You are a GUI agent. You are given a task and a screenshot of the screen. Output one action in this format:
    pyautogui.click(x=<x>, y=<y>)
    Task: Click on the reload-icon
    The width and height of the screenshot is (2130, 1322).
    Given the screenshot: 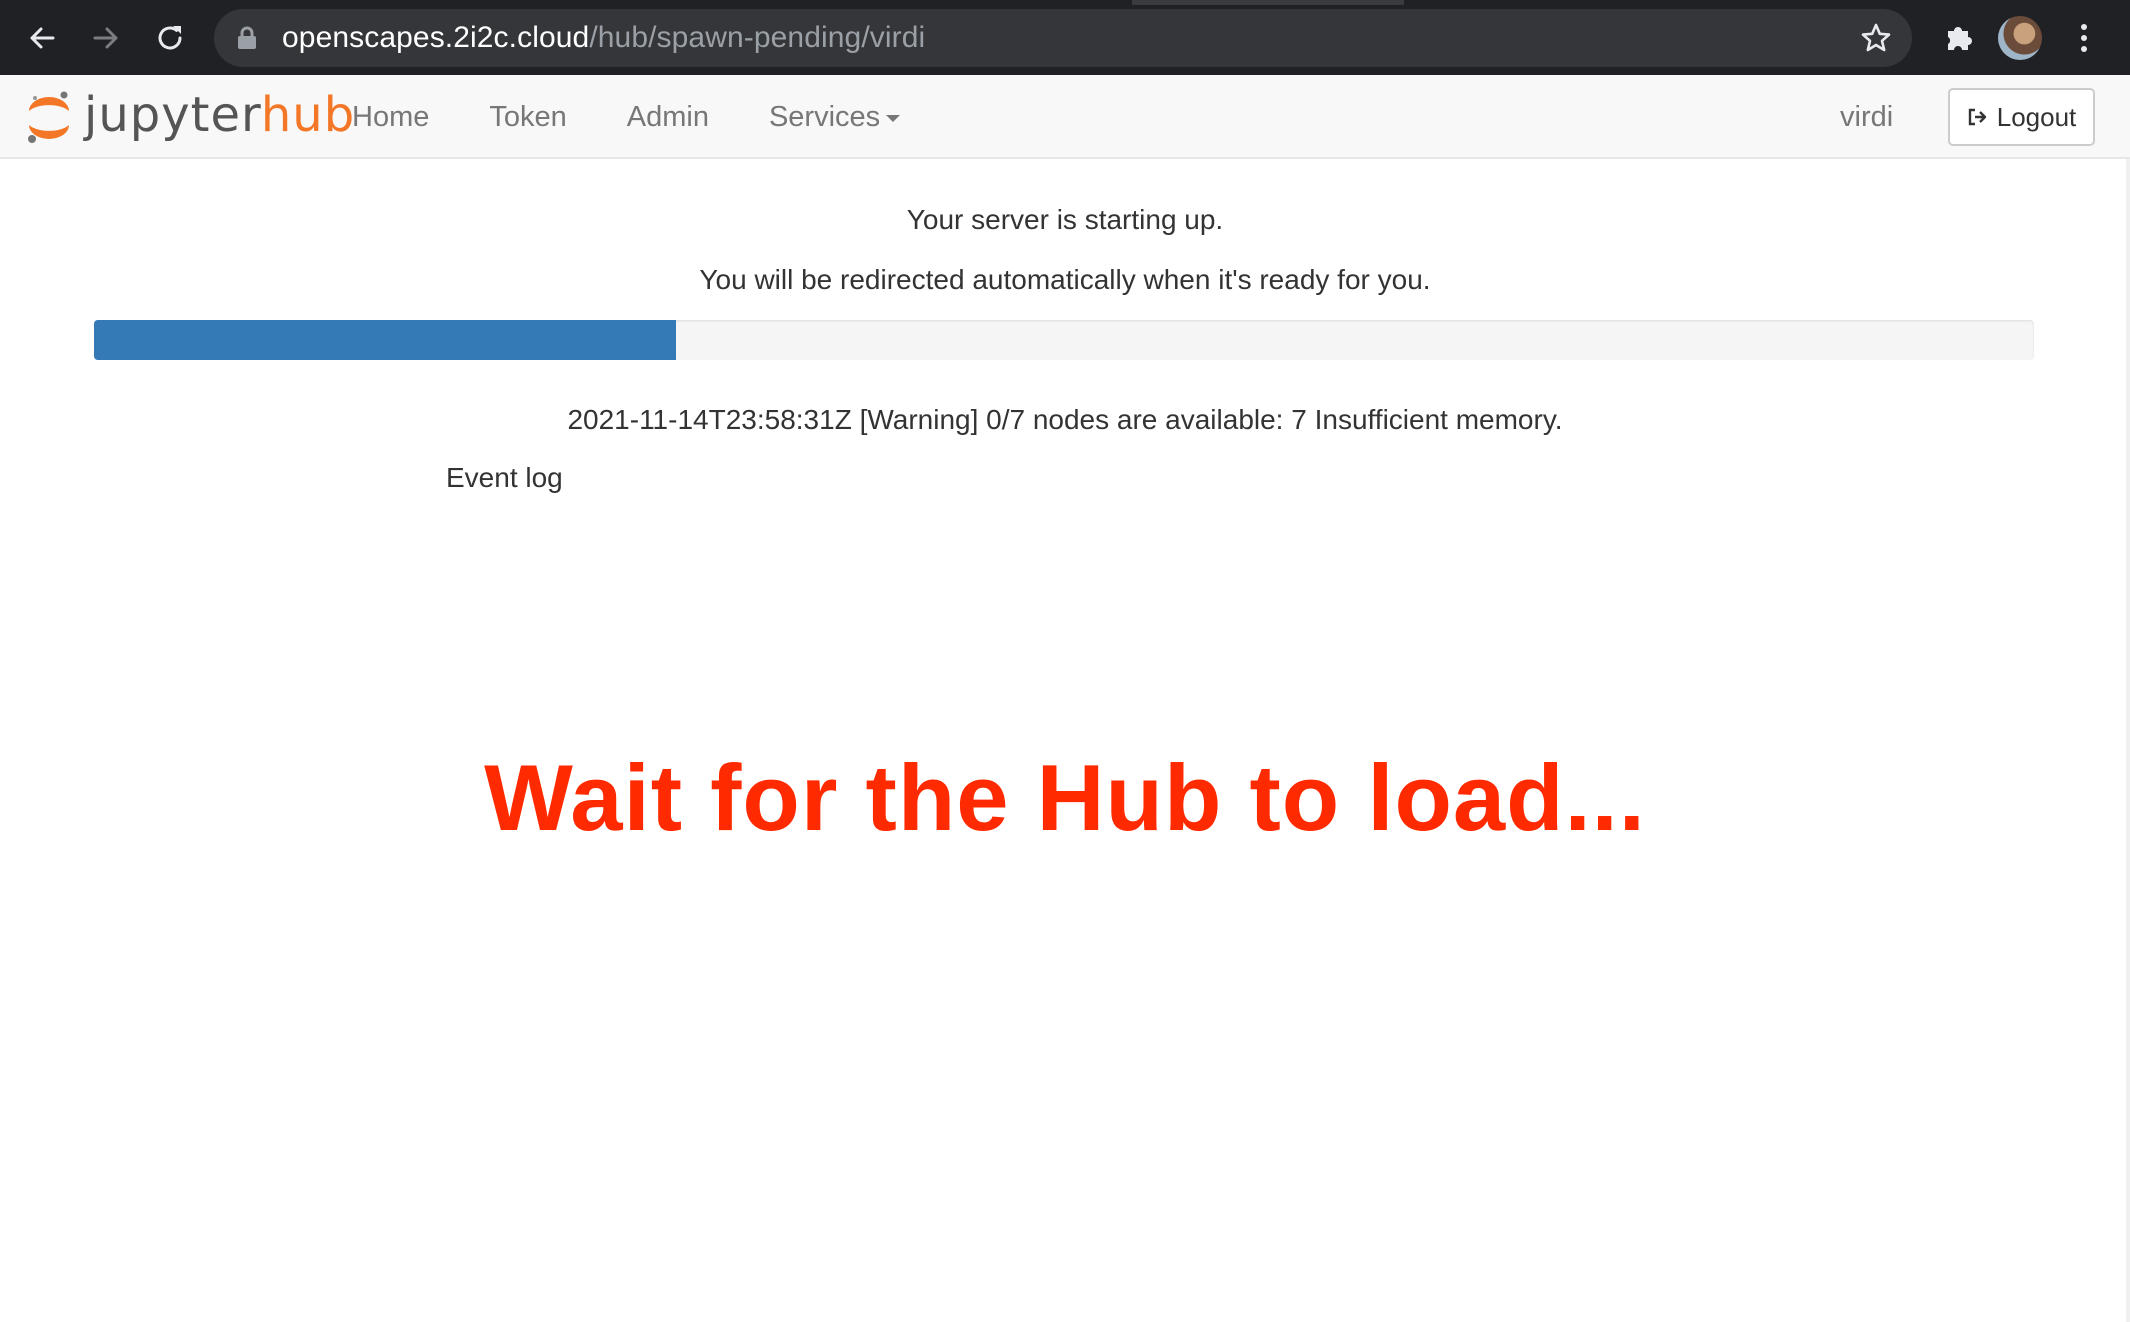 What is the action you would take?
    pyautogui.click(x=170, y=38)
    